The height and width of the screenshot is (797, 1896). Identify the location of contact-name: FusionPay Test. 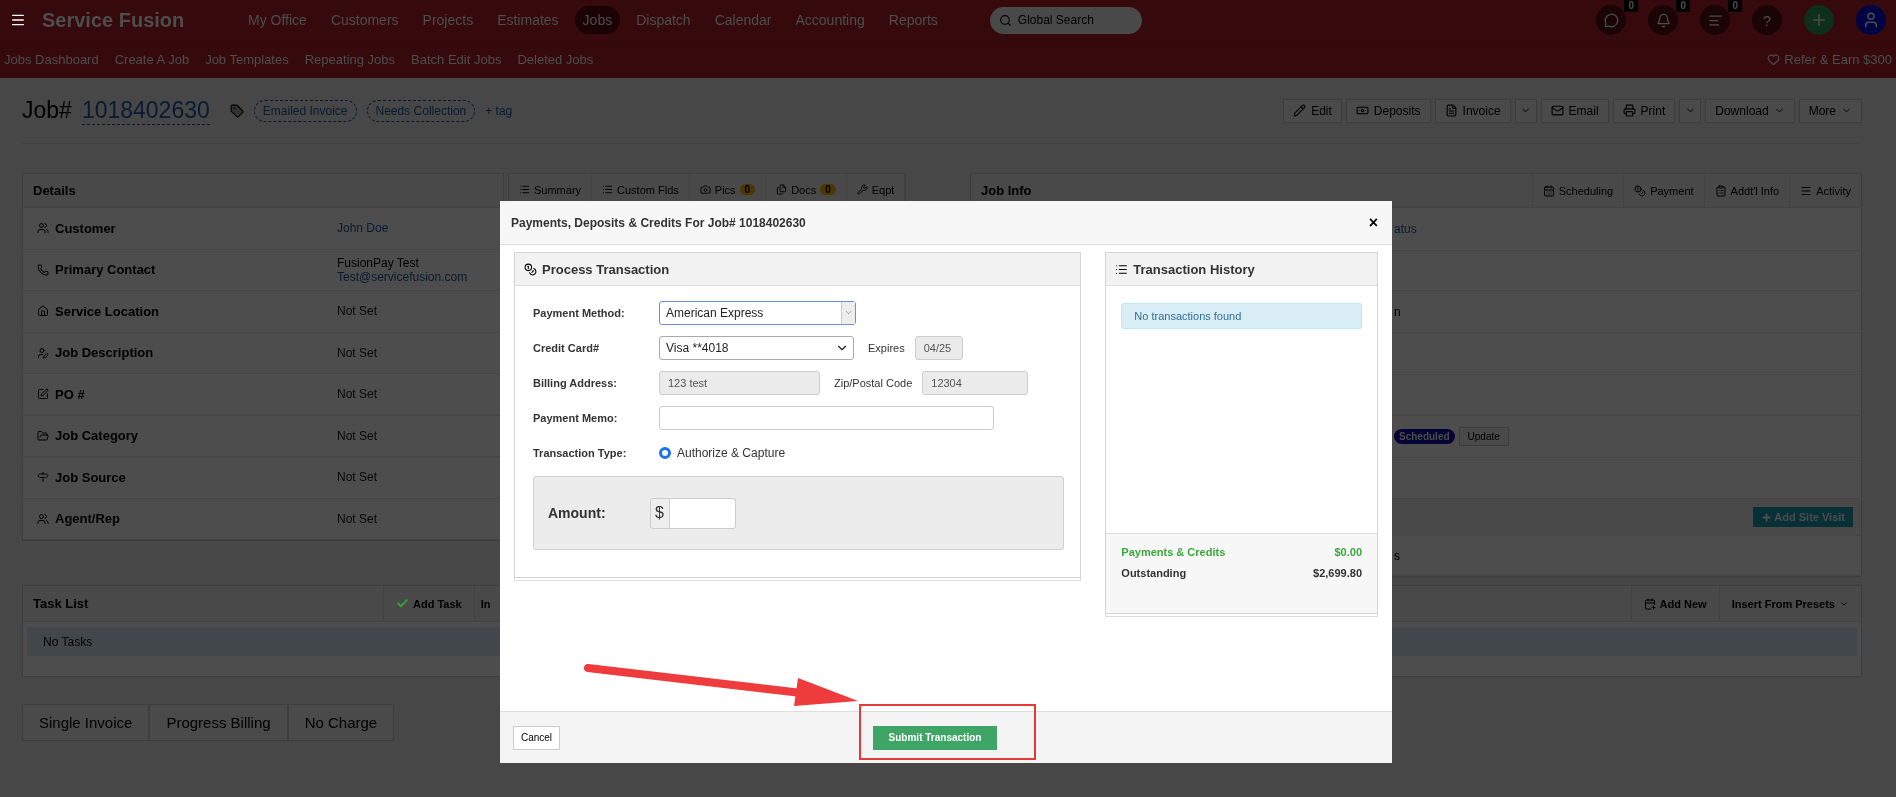
(378, 262).